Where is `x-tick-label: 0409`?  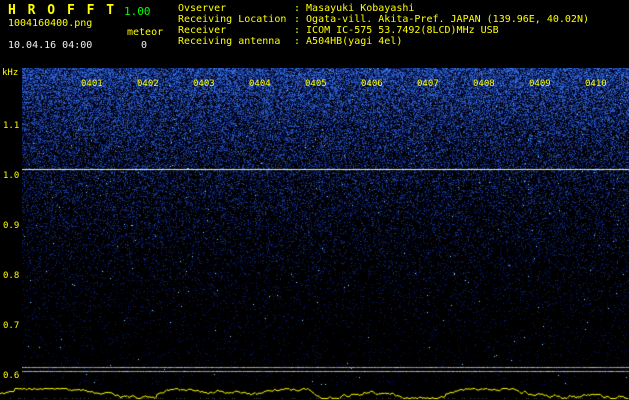
x-tick-label: 0409 is located at coordinates (540, 84).